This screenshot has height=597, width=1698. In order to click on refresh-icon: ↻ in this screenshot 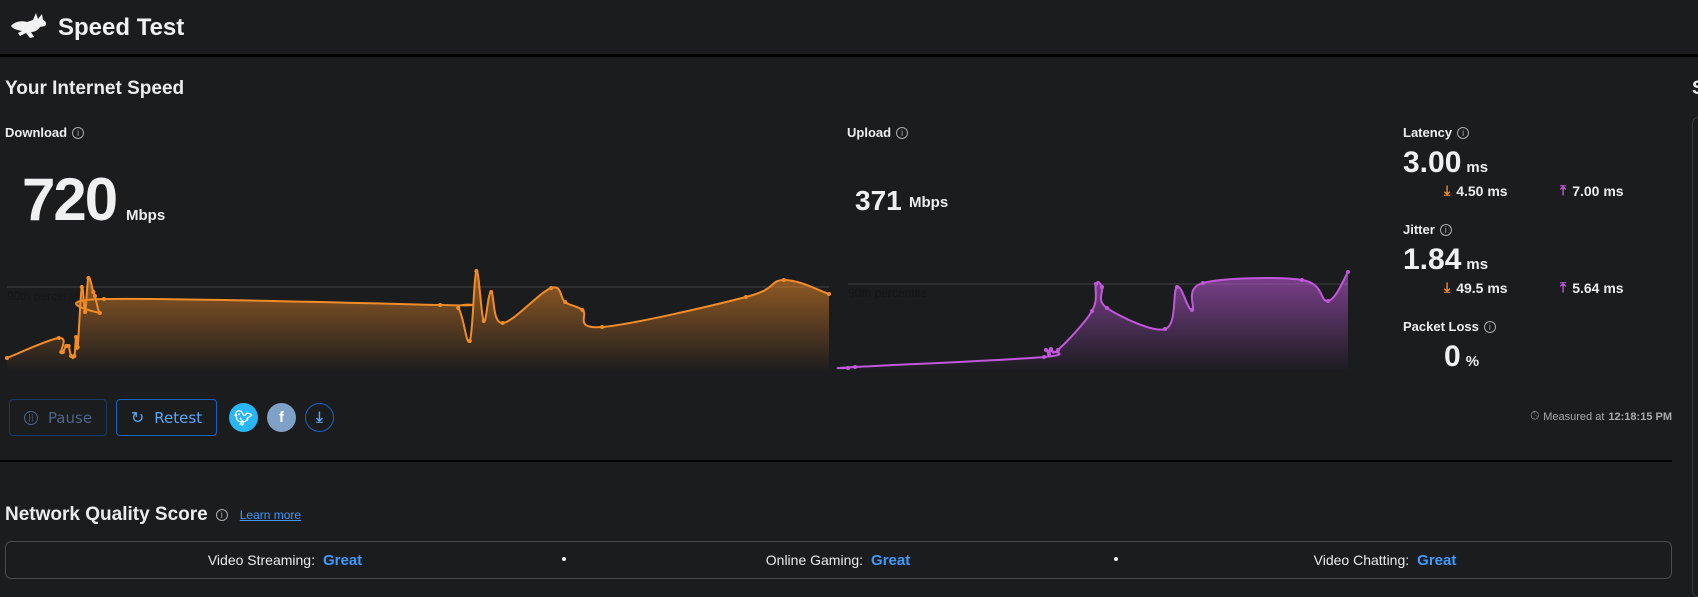, I will do `click(137, 417)`.